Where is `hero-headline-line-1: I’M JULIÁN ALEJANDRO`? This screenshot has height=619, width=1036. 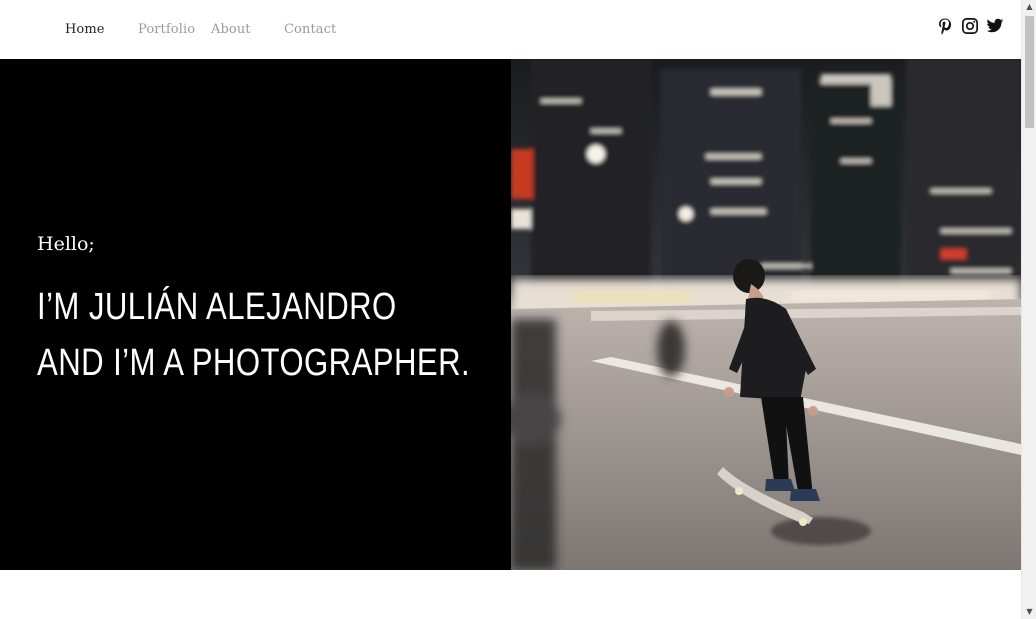
hero-headline-line-1: I’M JULIÁN ALEJANDRO is located at coordinates (217, 307).